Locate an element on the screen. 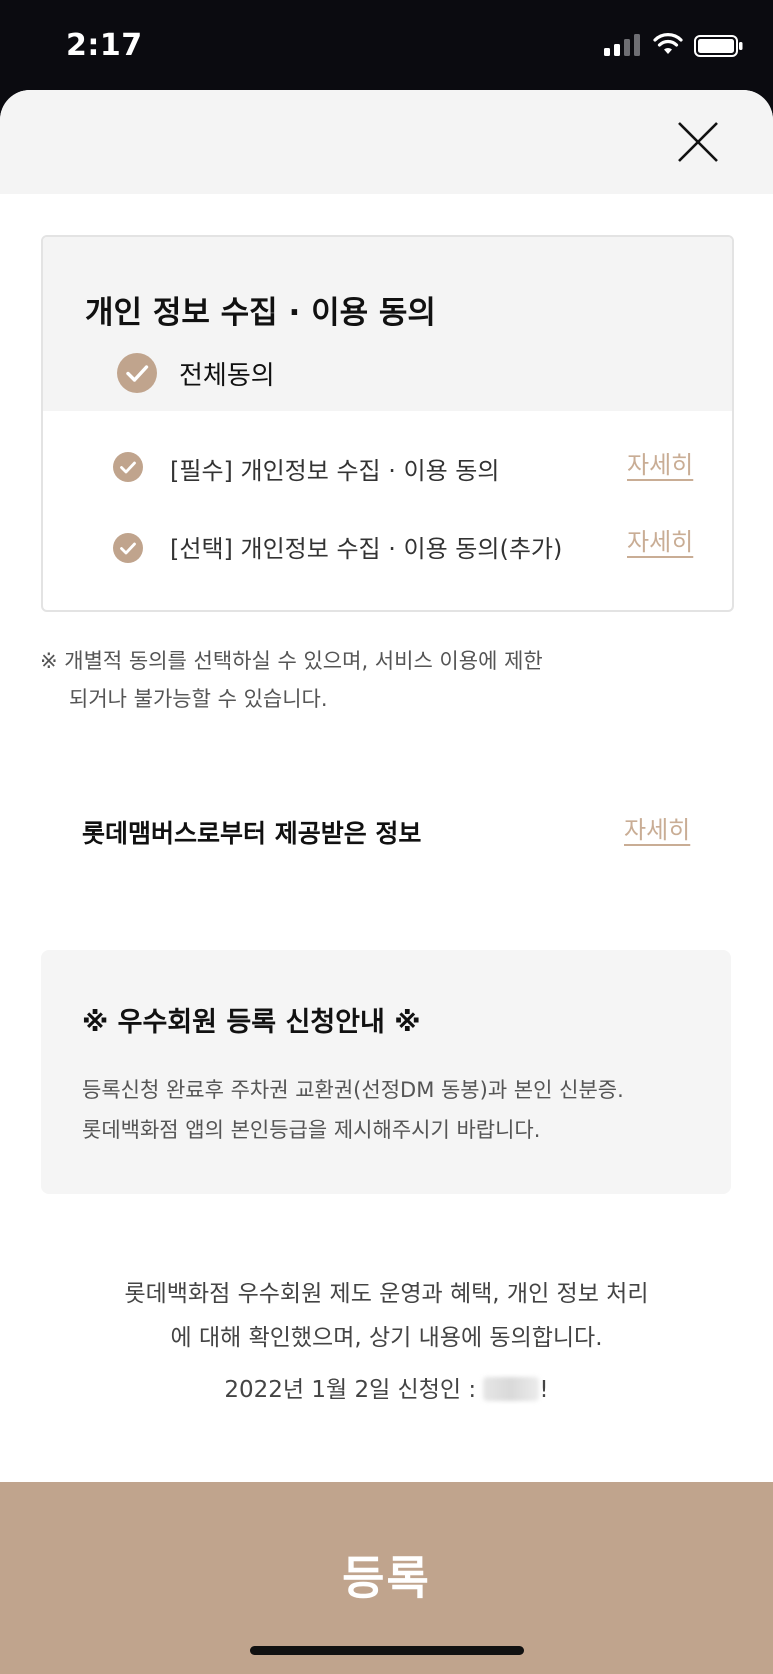  optional-consent-label: [선택] 개인정보 수집 · 이용 동의(추가) is located at coordinates (366, 546).